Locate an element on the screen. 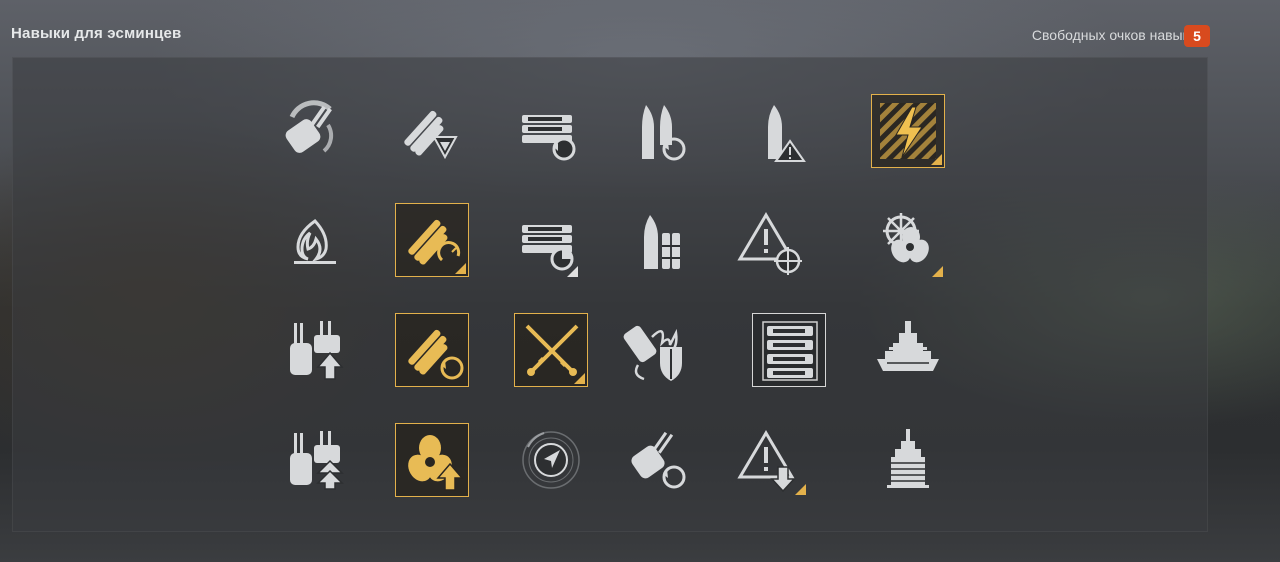 Image resolution: width=1280 pixels, height=562 pixels. shell-ammo-icon is located at coordinates (662, 242).